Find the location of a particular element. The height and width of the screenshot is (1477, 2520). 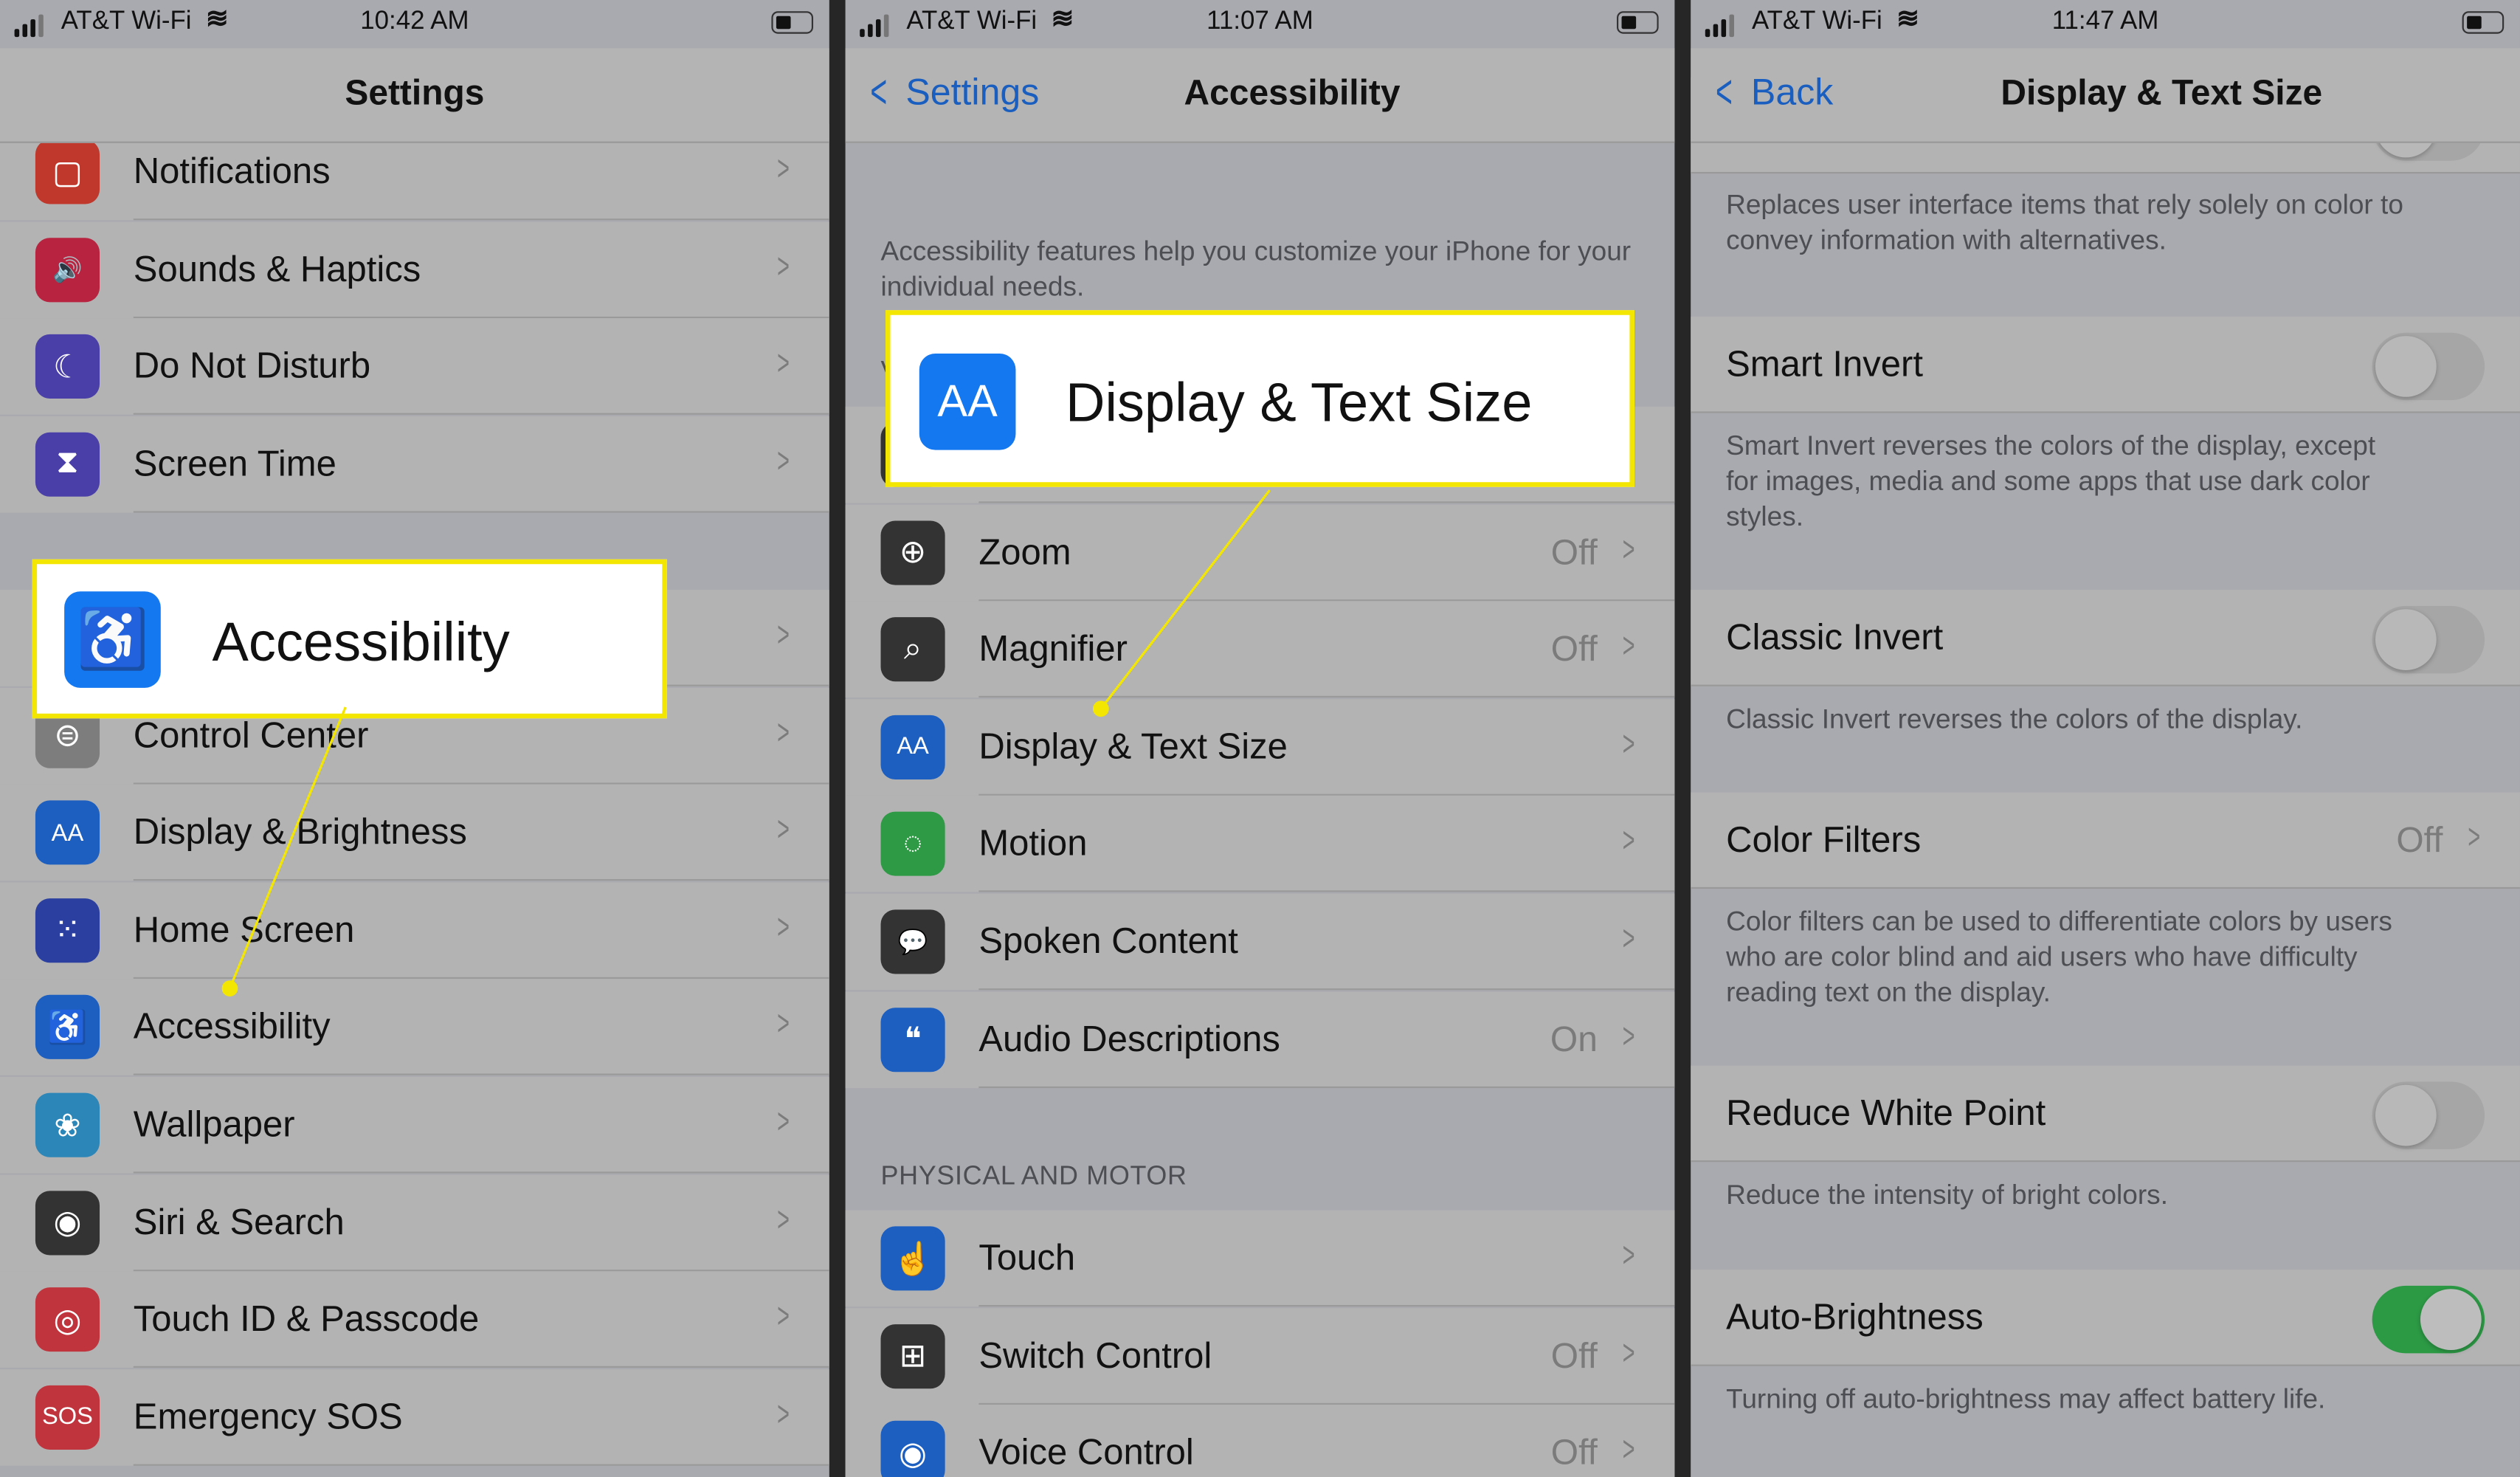

setting-row-auto-brightness: Auto-Brightness is located at coordinates (2106, 1318).